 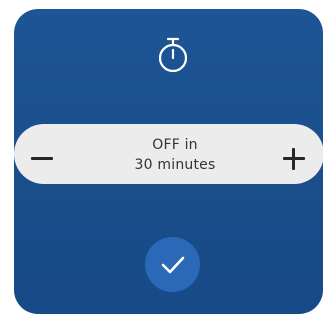 I want to click on timer-status: OFF in 30 minutes, so click(x=175, y=155).